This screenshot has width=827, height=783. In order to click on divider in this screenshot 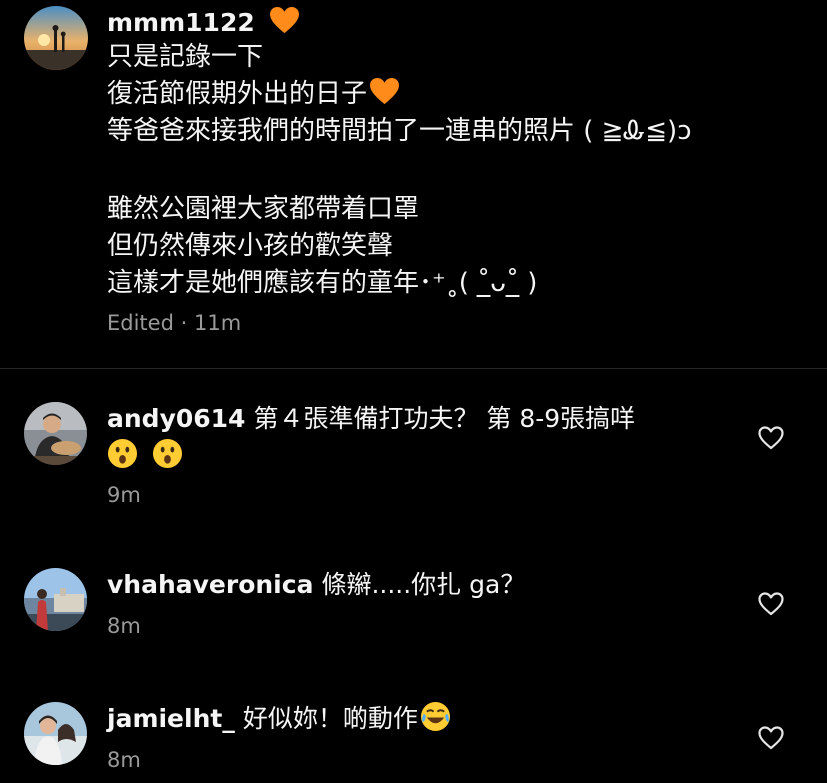, I will do `click(413, 368)`.